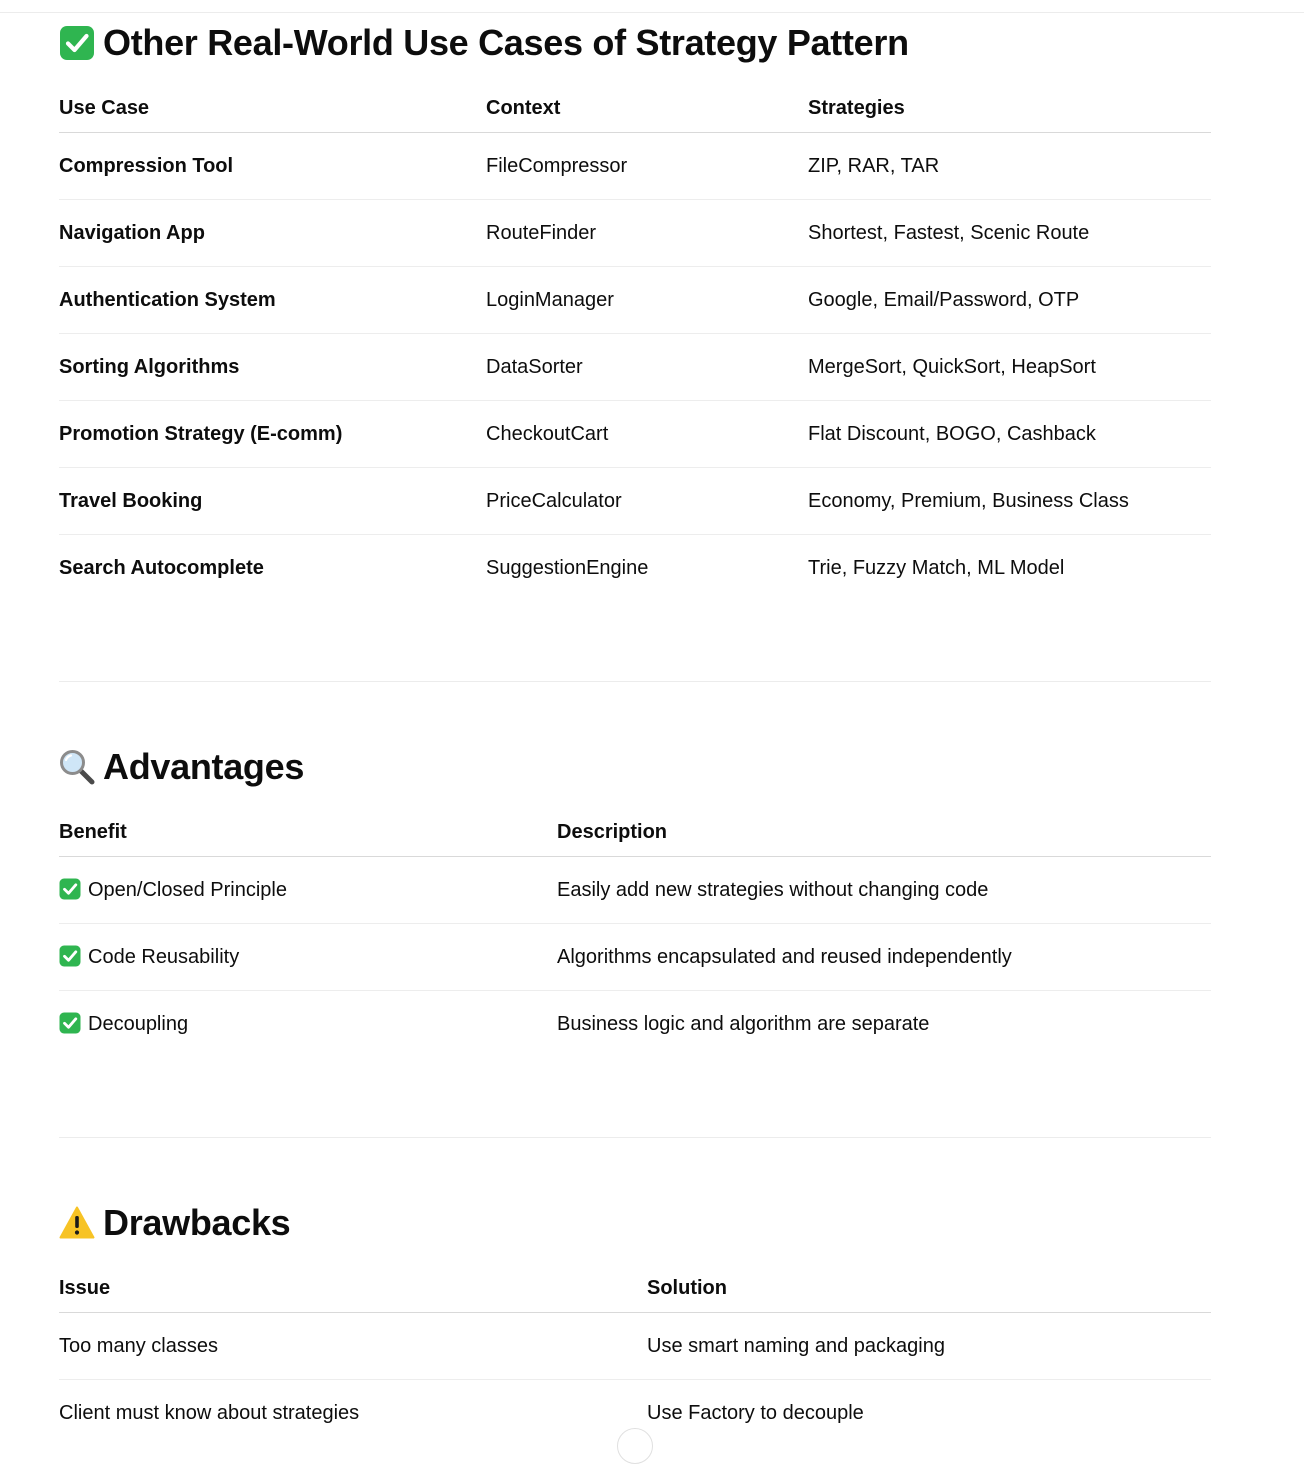  Describe the element at coordinates (272, 108) in the screenshot. I see `column-header: Use Case` at that location.